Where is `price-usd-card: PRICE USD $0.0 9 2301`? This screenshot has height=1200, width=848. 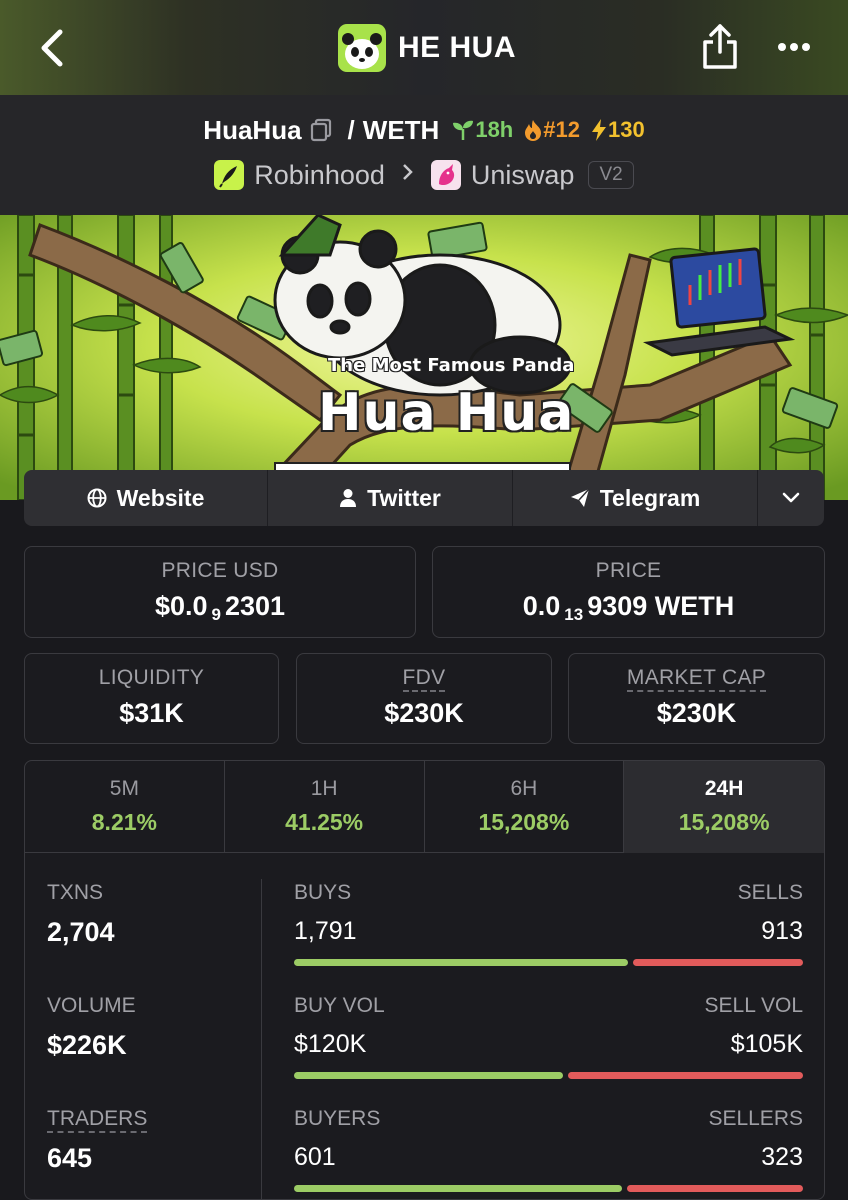
price-usd-card: PRICE USD $0.0 9 2301 is located at coordinates (220, 592).